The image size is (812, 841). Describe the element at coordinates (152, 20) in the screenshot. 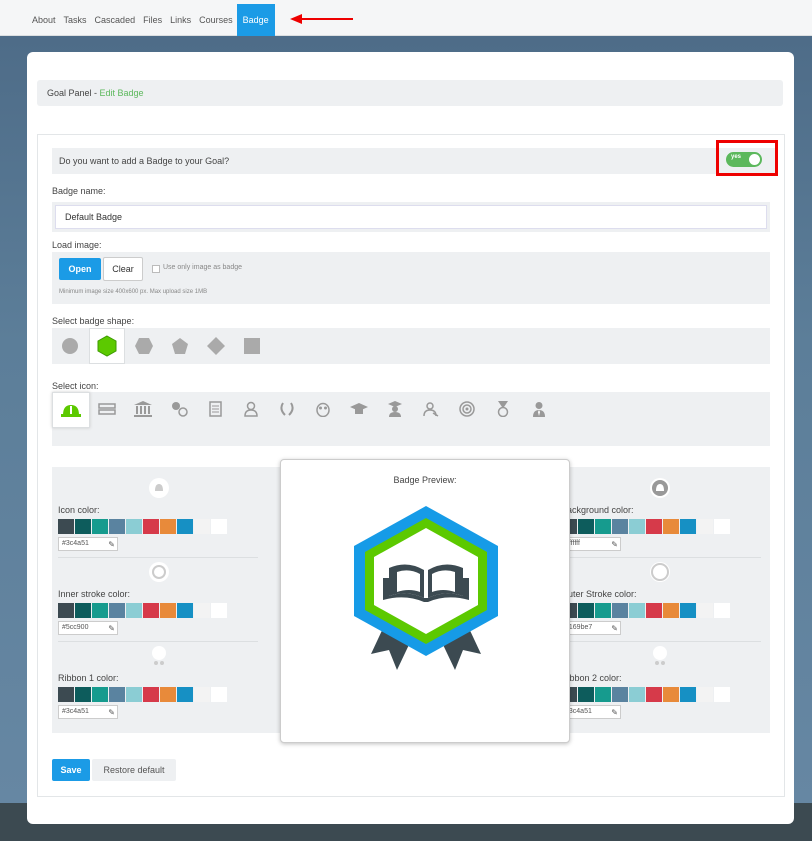

I see `tab-files: Files` at that location.